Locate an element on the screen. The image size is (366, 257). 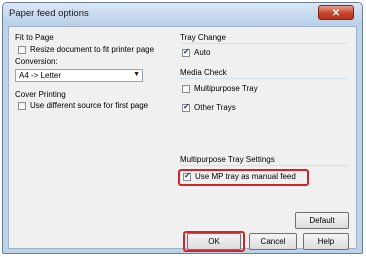
close-button: ✕ is located at coordinates (336, 12).